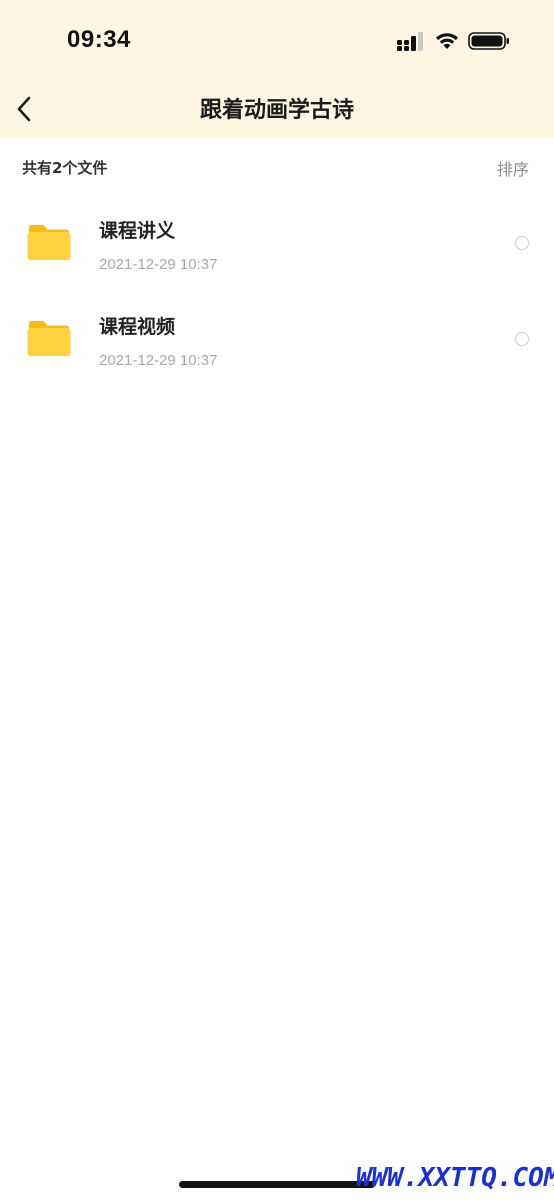 This screenshot has width=554, height=1200. I want to click on page-title: 跟着动画学古诗, so click(276, 110).